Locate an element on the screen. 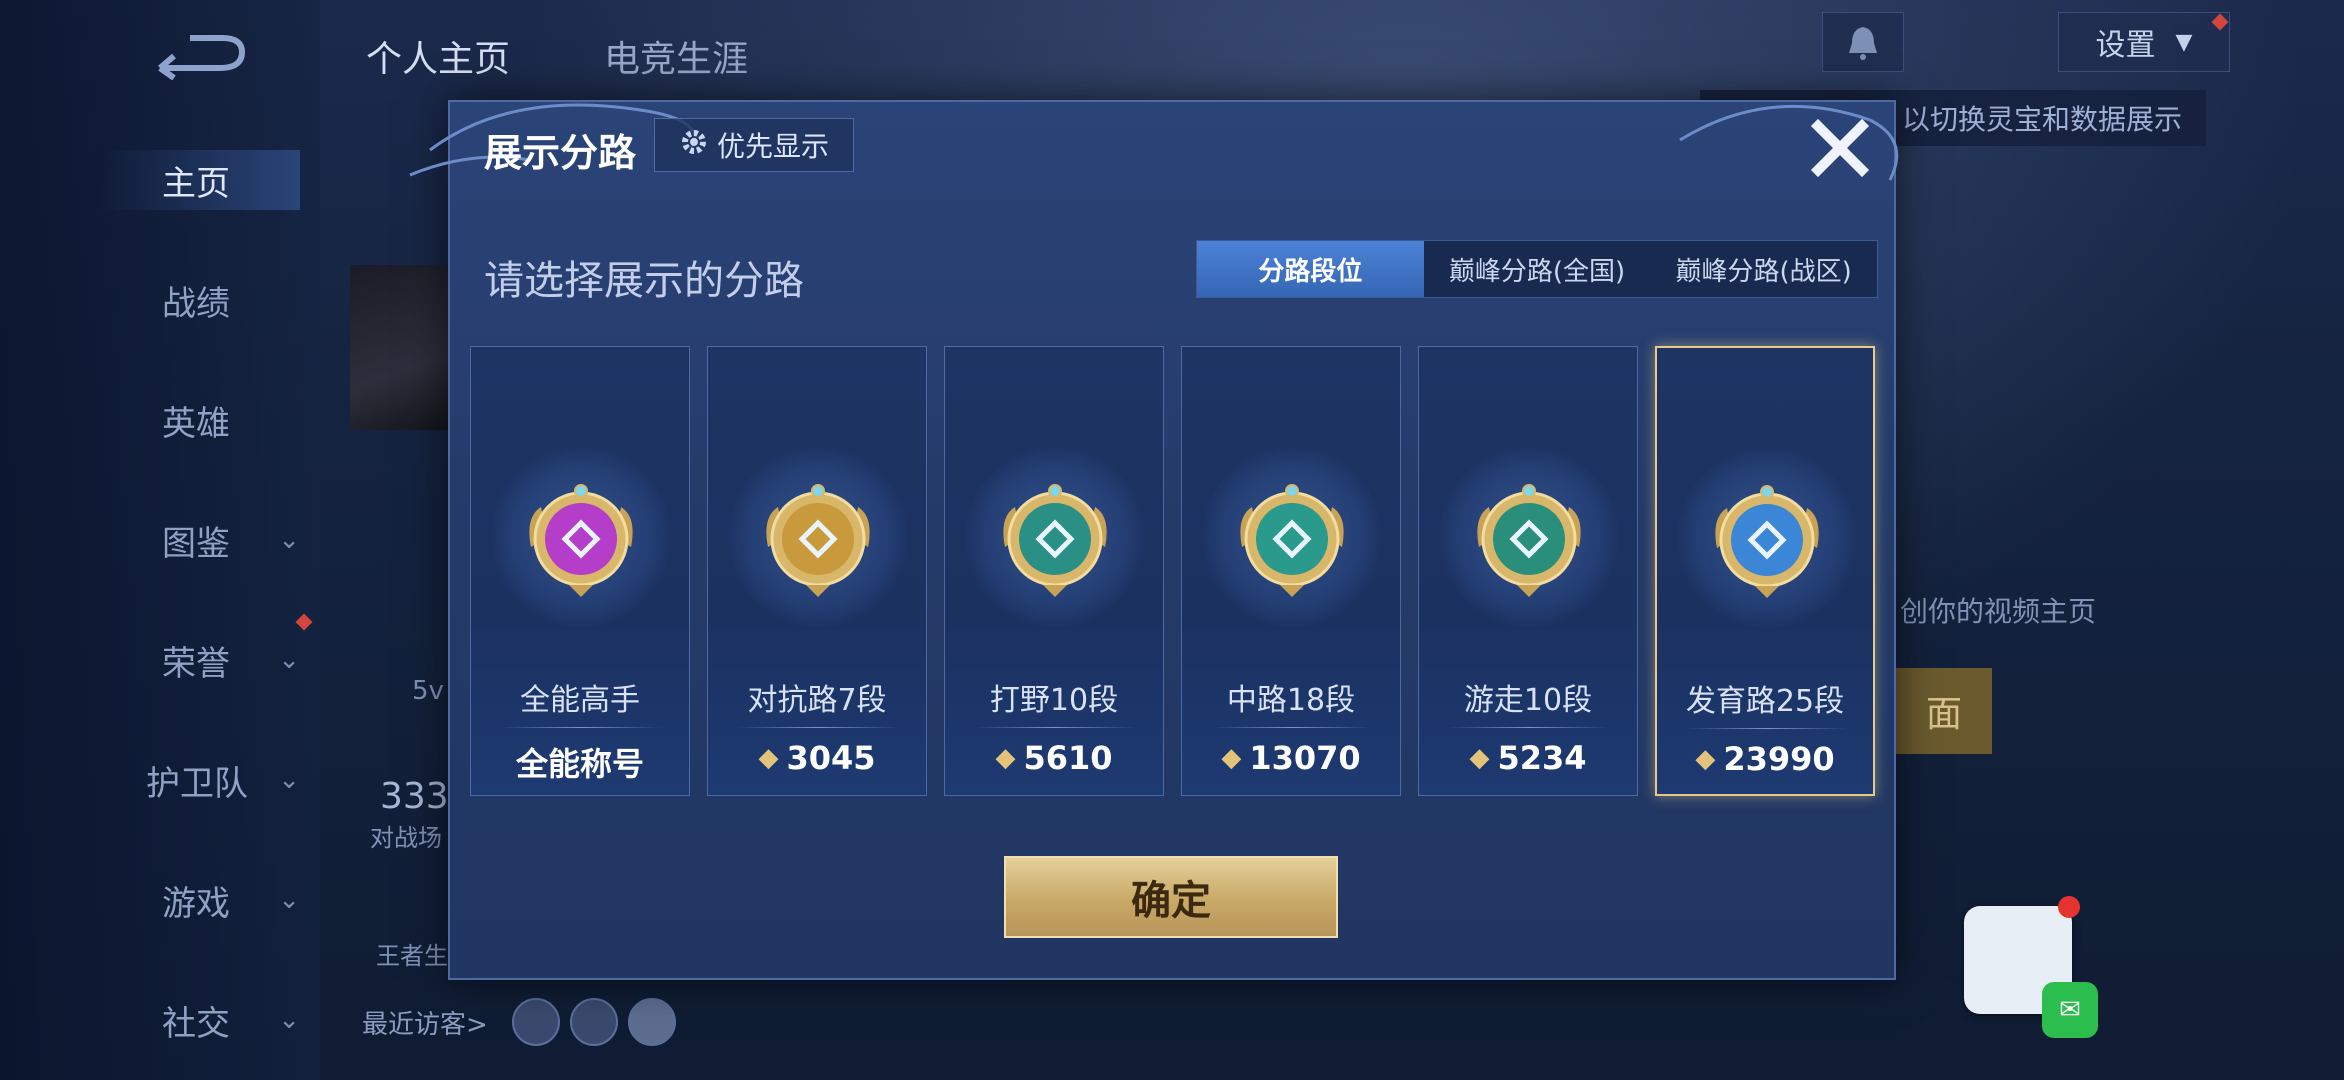 The width and height of the screenshot is (2344, 1080). back-arrow-icon is located at coordinates (200, 55).